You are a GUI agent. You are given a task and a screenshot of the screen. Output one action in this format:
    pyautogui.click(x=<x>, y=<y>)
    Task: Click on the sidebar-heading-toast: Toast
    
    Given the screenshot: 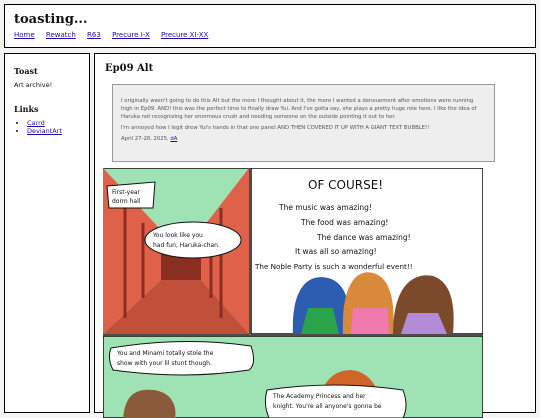 What is the action you would take?
    pyautogui.click(x=26, y=71)
    